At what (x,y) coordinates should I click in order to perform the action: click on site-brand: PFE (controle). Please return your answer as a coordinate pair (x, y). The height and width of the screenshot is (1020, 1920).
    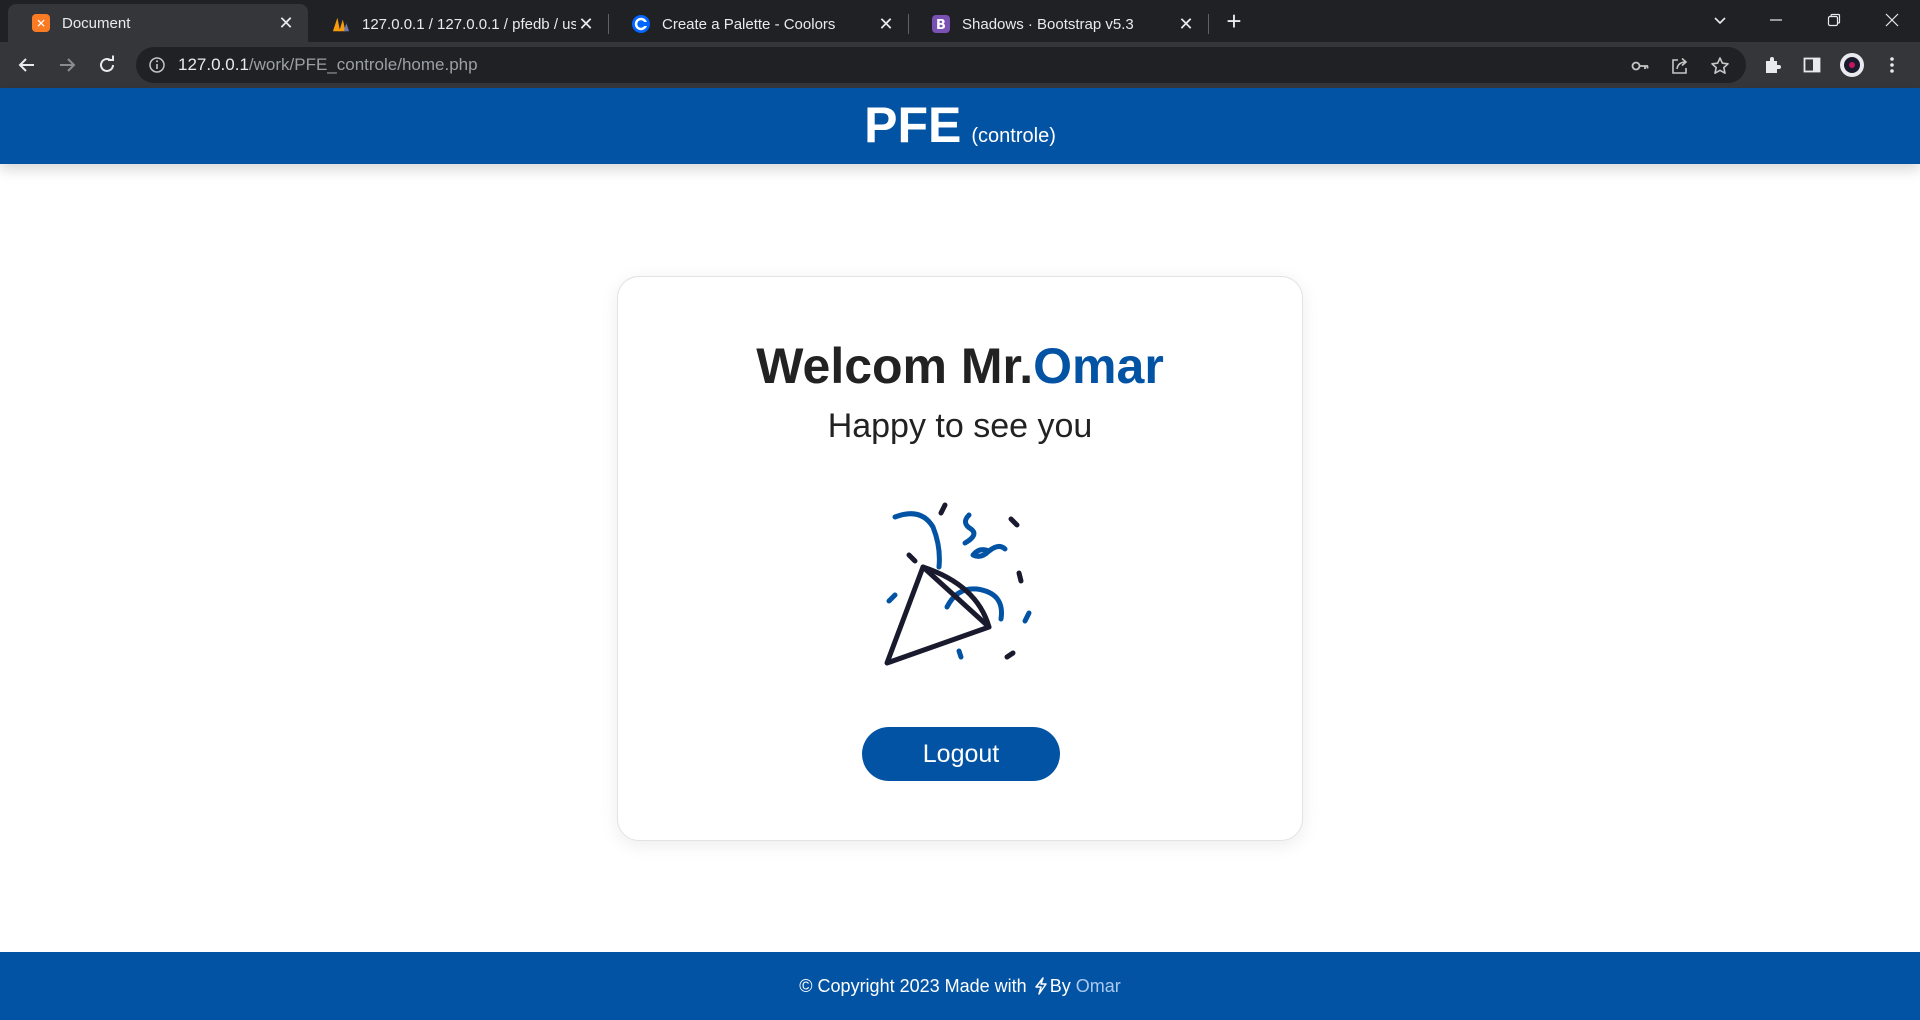
    Looking at the image, I should click on (960, 125).